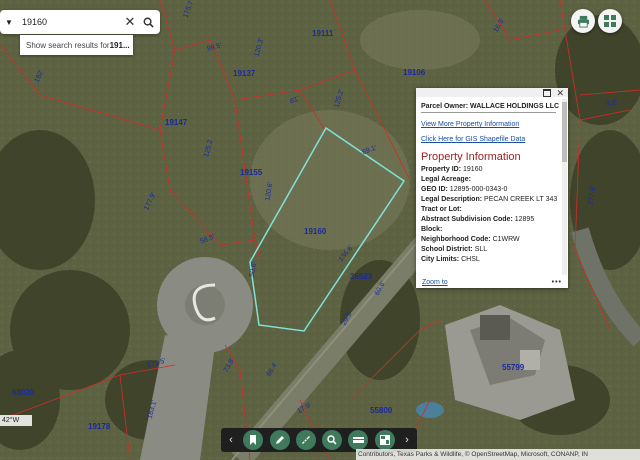 This screenshot has width=640, height=460. I want to click on draw-button, so click(279, 440).